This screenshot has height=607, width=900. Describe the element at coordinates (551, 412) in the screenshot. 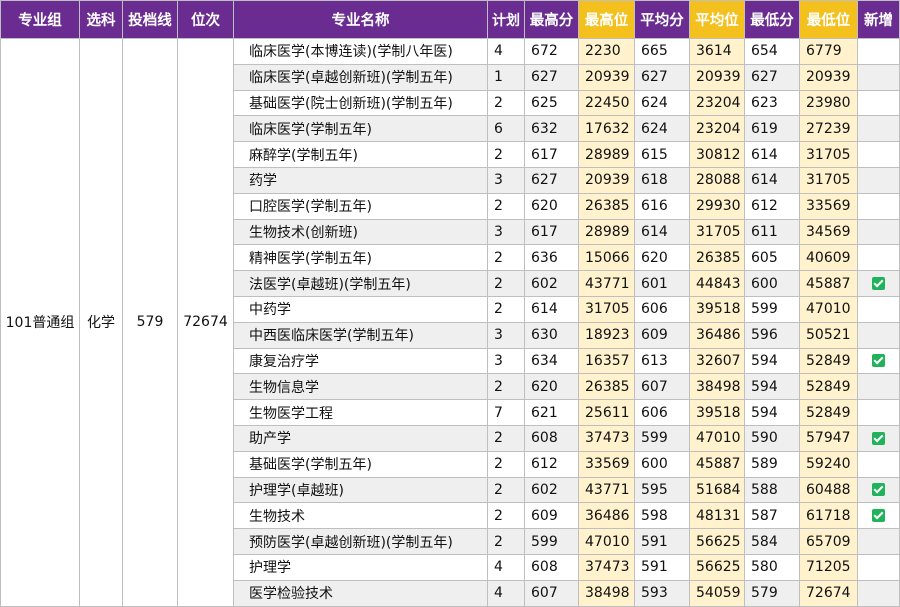

I see `max-score-cell: 621` at that location.